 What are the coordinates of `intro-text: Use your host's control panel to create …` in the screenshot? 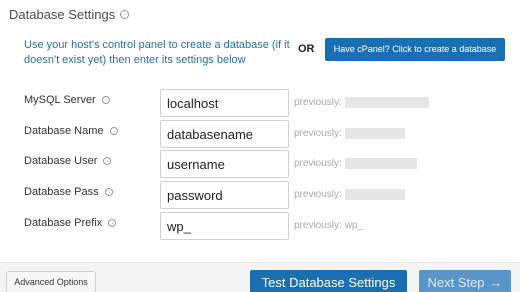 It's located at (157, 52).